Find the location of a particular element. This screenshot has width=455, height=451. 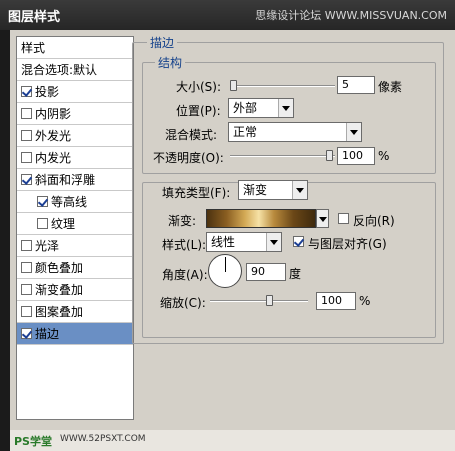

pattern-overlay-checkbox is located at coordinates (26, 311).